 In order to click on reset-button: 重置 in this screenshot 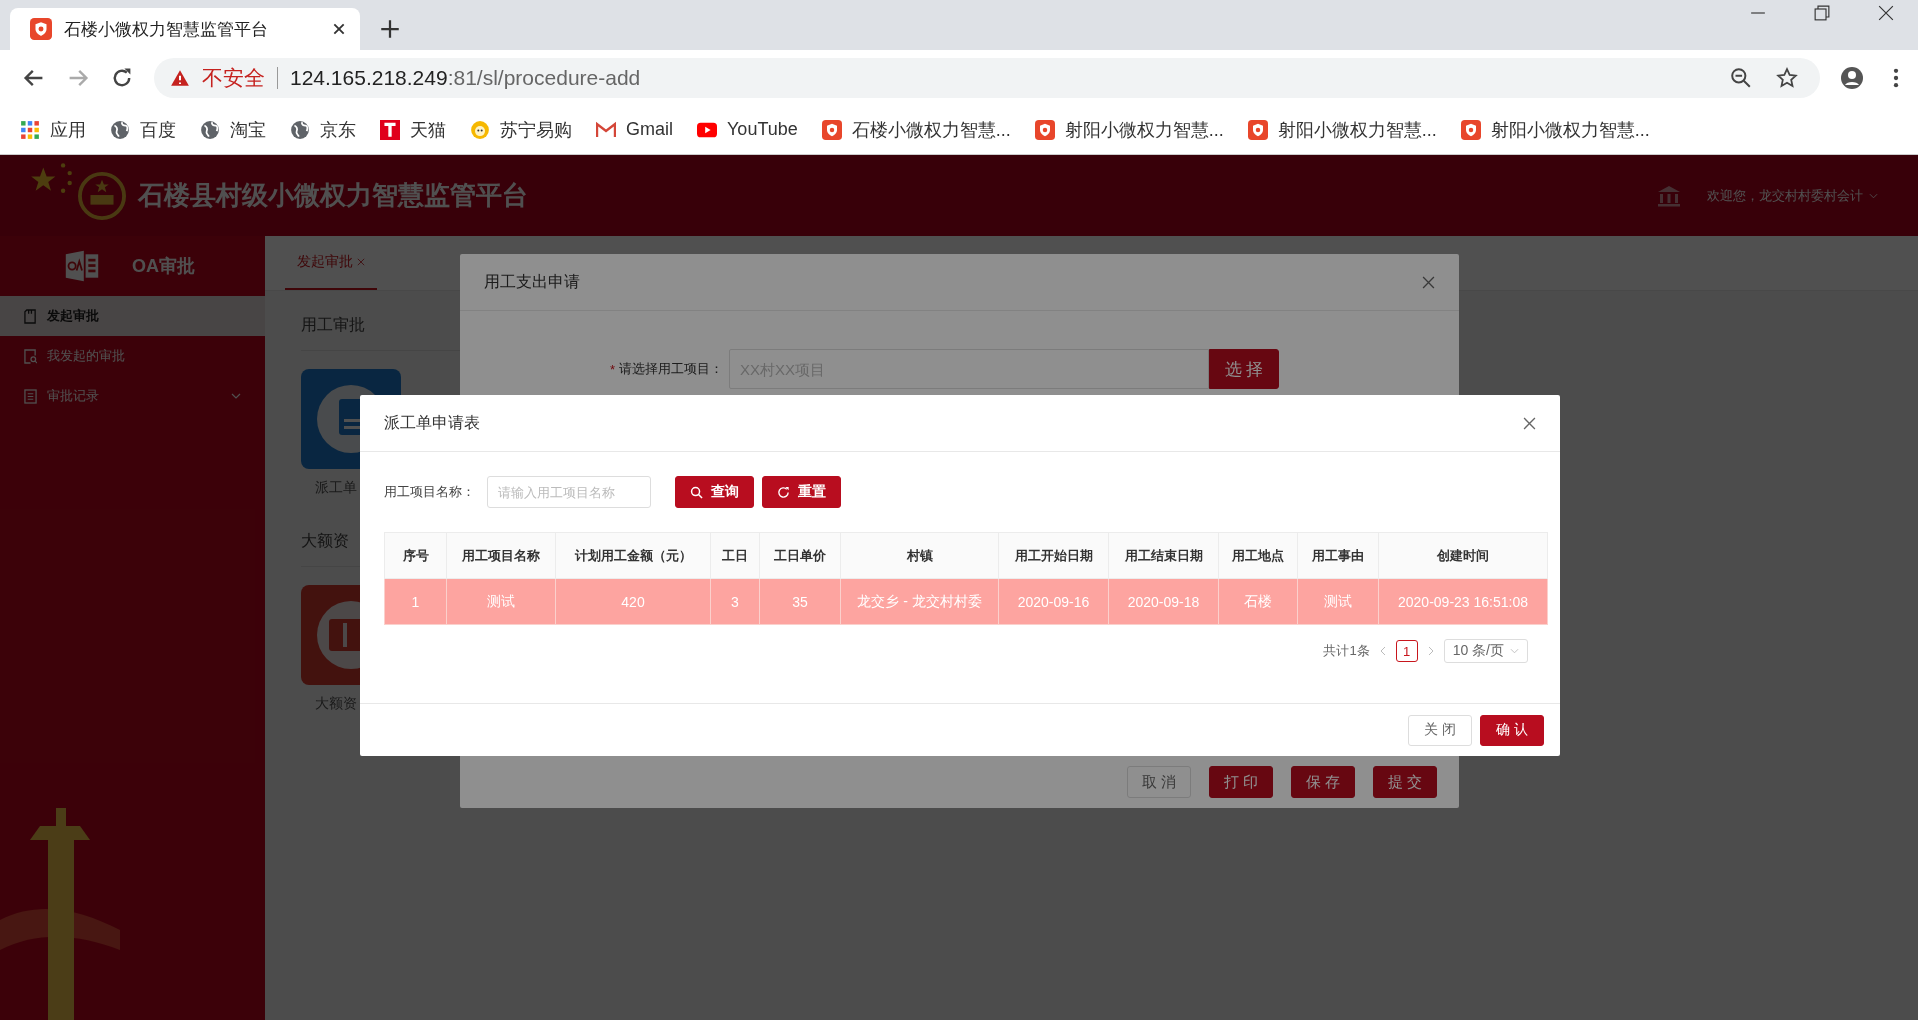, I will do `click(801, 492)`.